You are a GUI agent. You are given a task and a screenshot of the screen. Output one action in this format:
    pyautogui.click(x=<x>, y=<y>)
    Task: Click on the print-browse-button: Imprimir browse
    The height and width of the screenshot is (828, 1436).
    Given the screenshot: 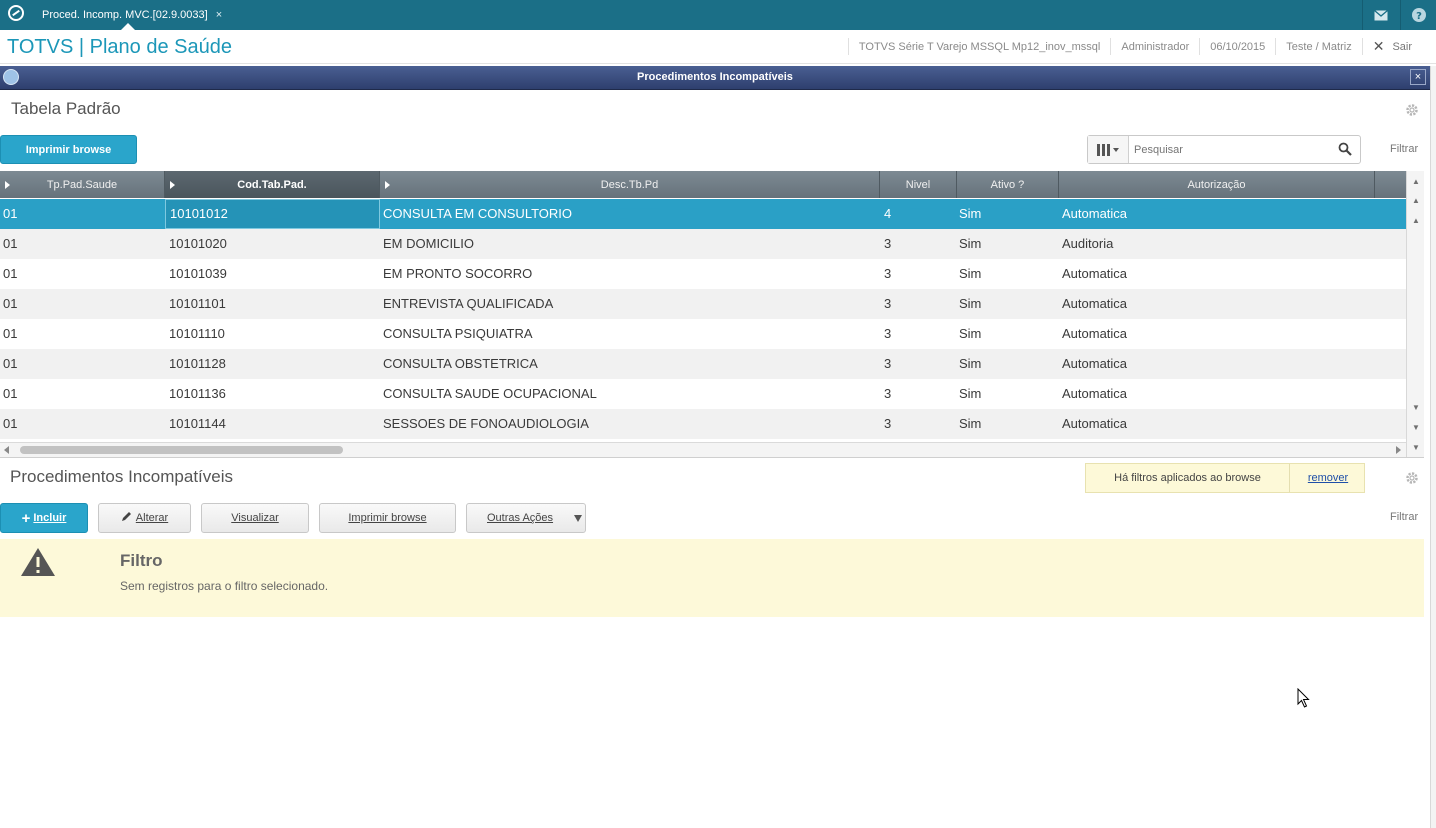 What is the action you would take?
    pyautogui.click(x=68, y=149)
    